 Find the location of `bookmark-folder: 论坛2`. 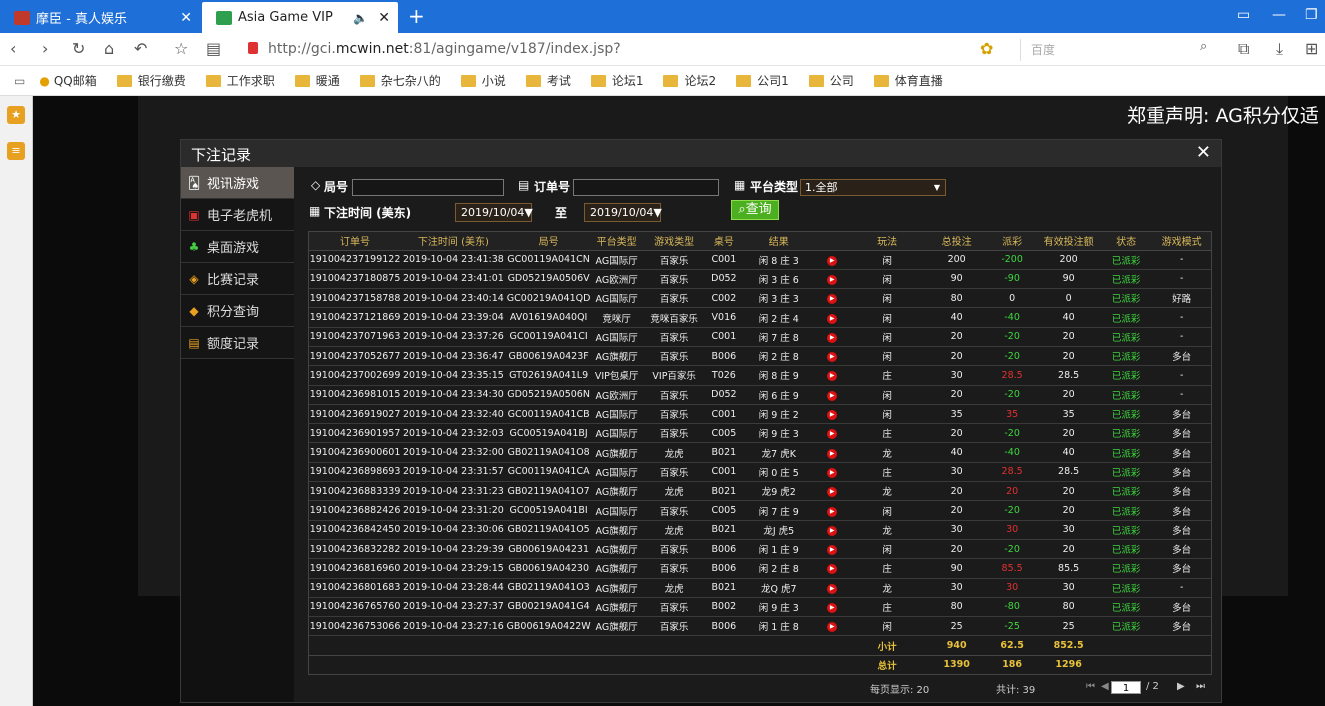

bookmark-folder: 论坛2 is located at coordinates (689, 80).